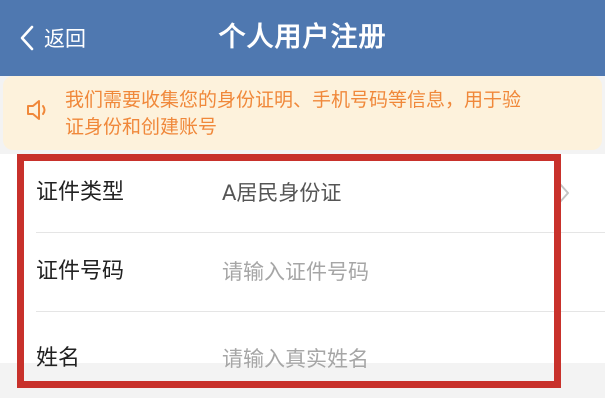 Image resolution: width=605 pixels, height=398 pixels. I want to click on back-label: 返回, so click(65, 39).